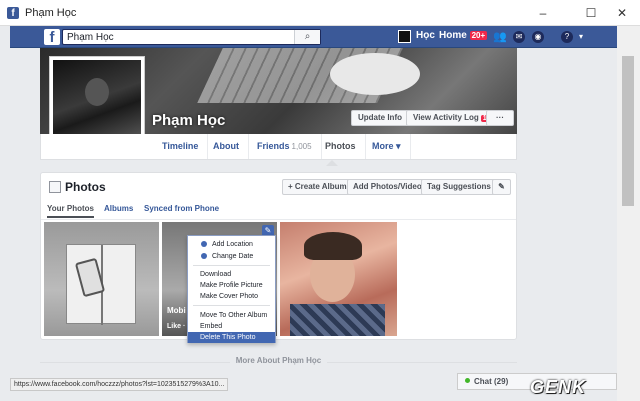 The width and height of the screenshot is (640, 401). I want to click on menu-item-add-location-label: Add Location, so click(232, 244).